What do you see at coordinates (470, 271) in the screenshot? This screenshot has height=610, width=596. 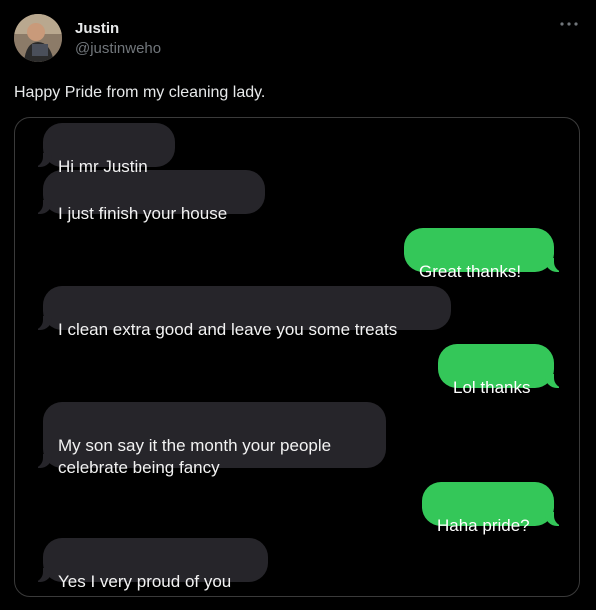 I see `message-text: Great thanks!` at bounding box center [470, 271].